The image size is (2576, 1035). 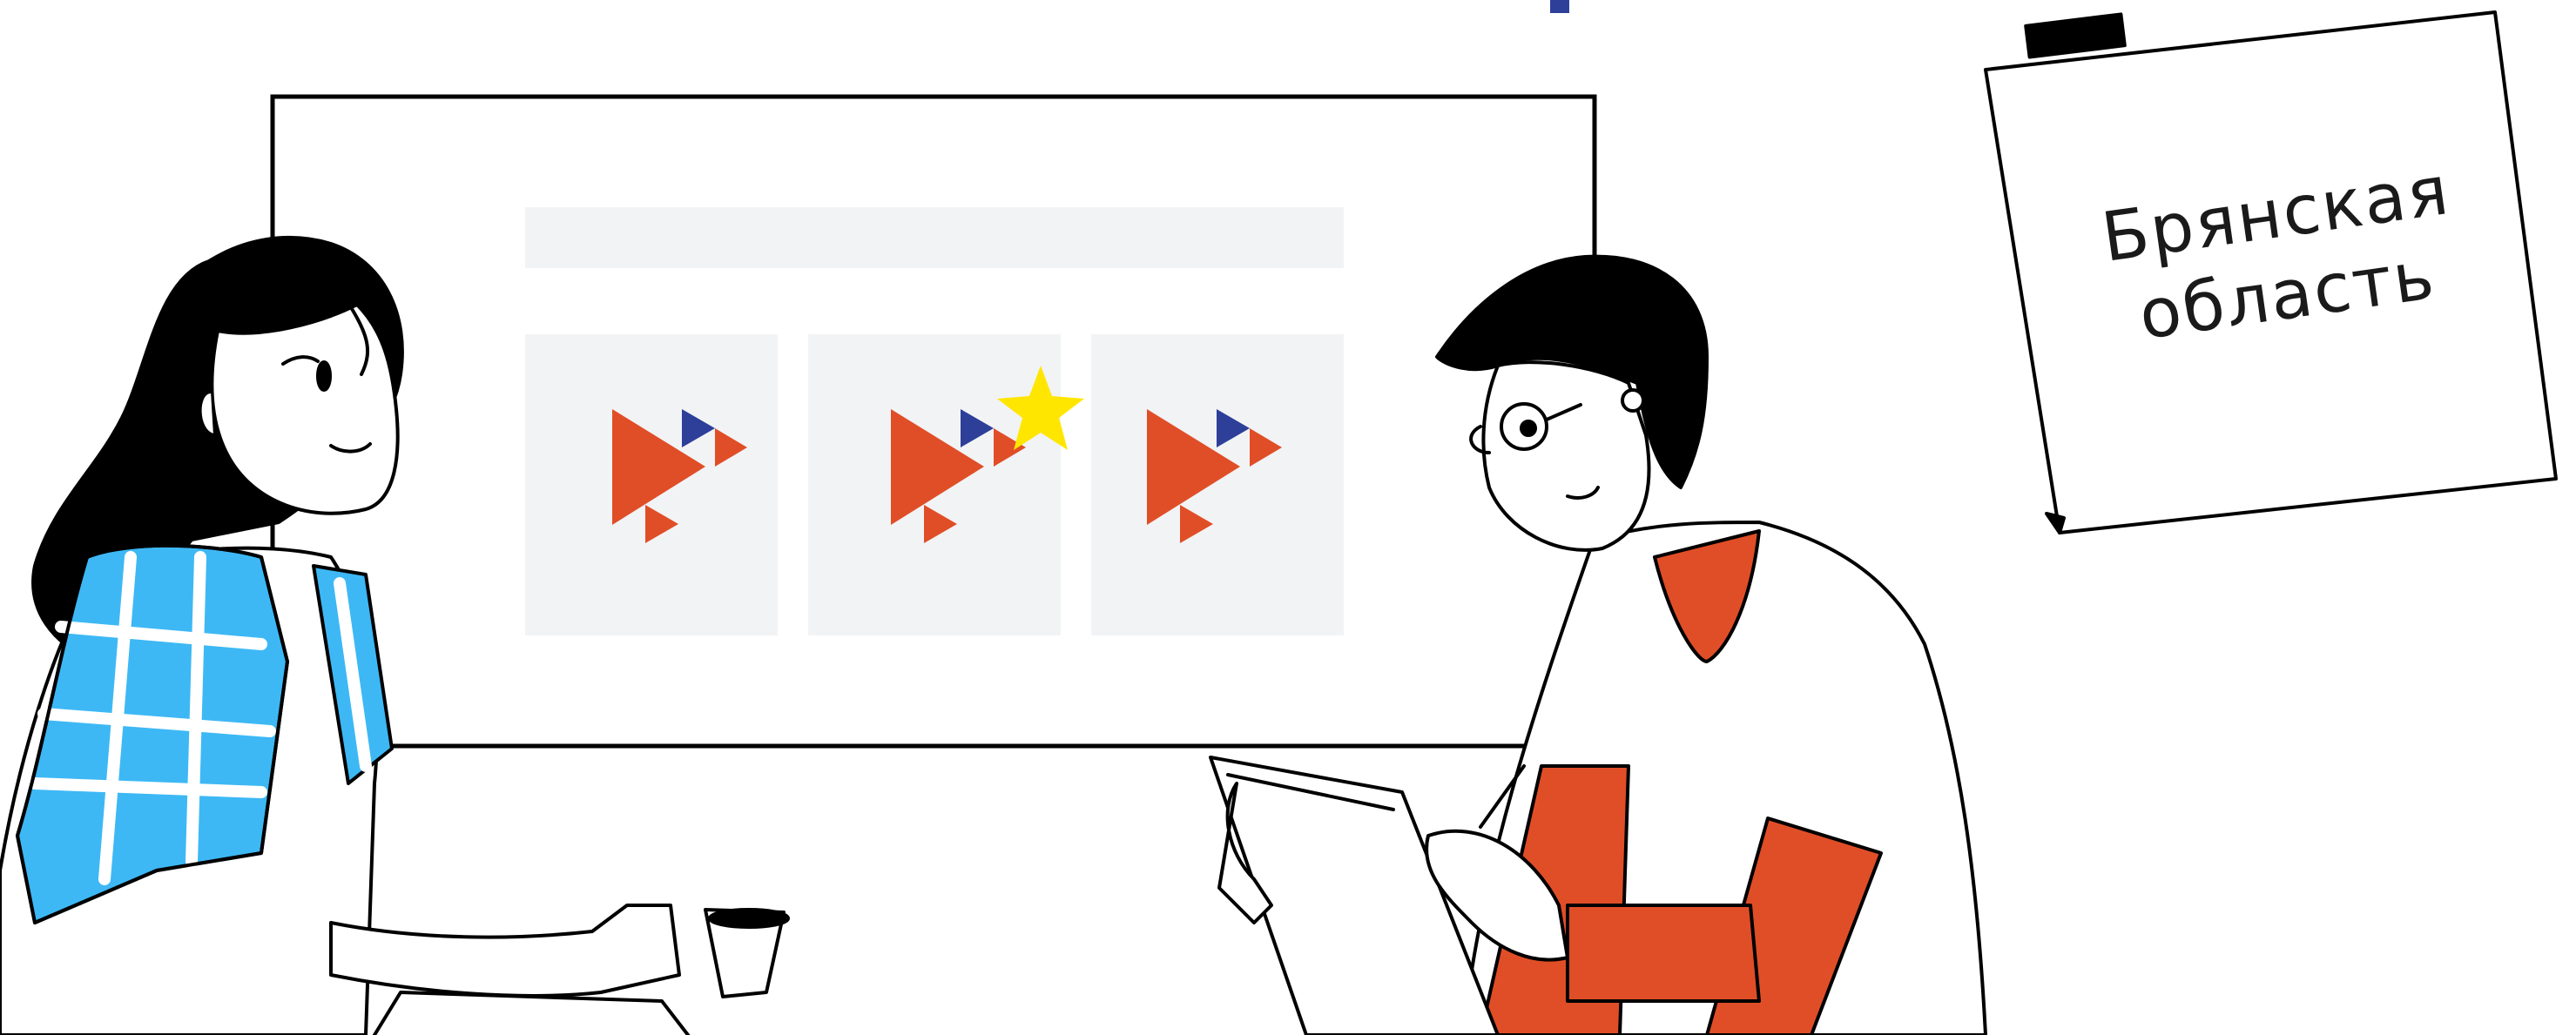 What do you see at coordinates (1559, 6) in the screenshot?
I see `top-marker` at bounding box center [1559, 6].